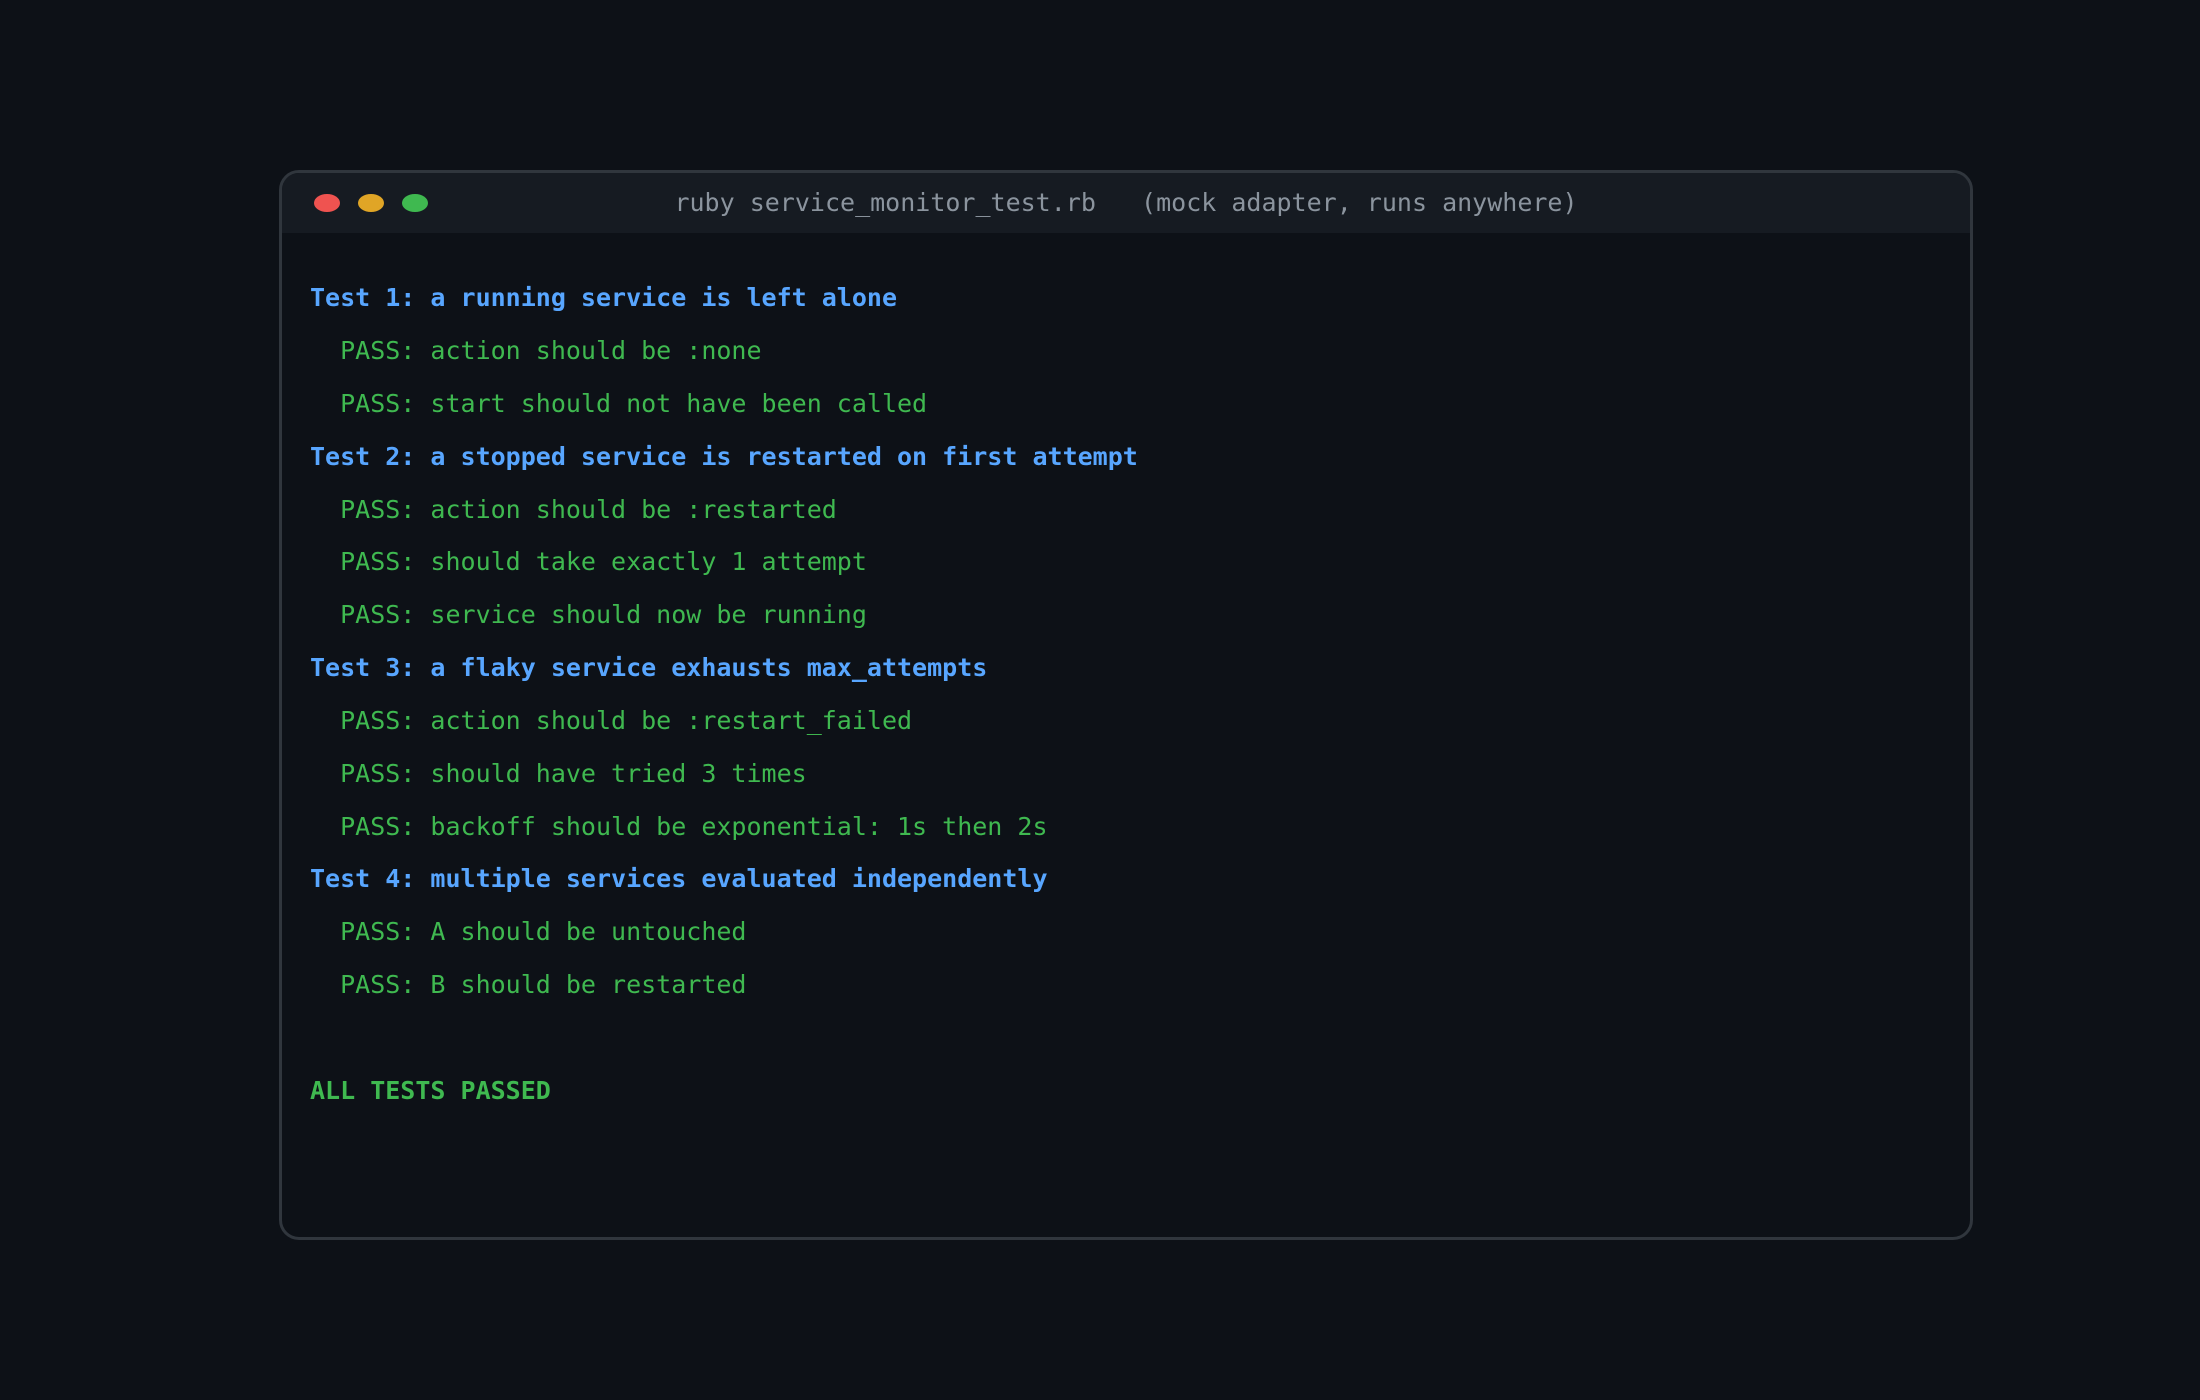 This screenshot has height=1400, width=2200. Describe the element at coordinates (588, 561) in the screenshot. I see `test-result-line: PASS: should take exactly 1 attempt` at that location.